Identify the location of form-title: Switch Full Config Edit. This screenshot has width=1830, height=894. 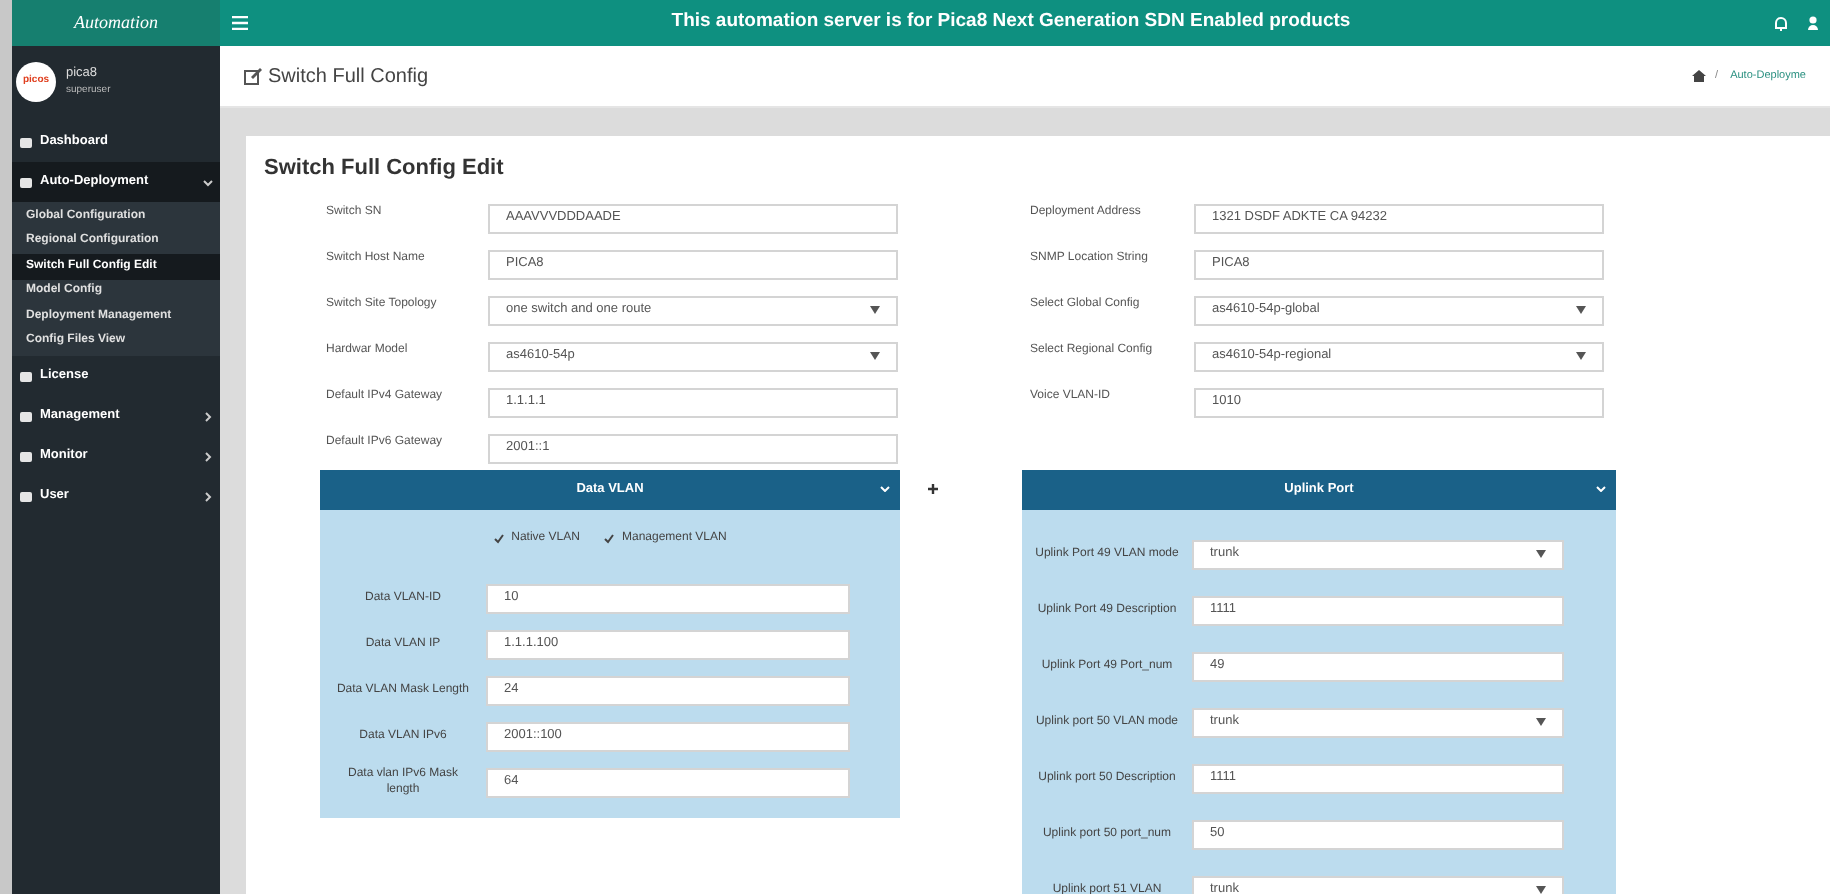
(385, 169).